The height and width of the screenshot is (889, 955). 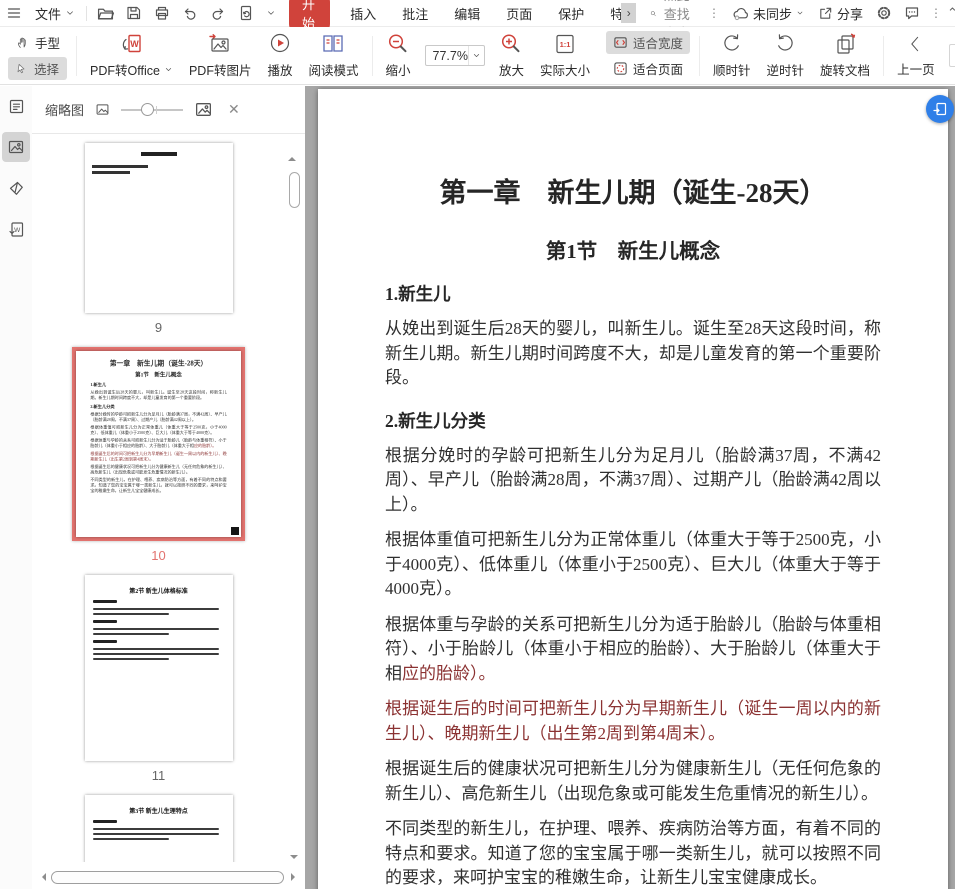 What do you see at coordinates (845, 55) in the screenshot?
I see `rotate-document-button: 旋转文档` at bounding box center [845, 55].